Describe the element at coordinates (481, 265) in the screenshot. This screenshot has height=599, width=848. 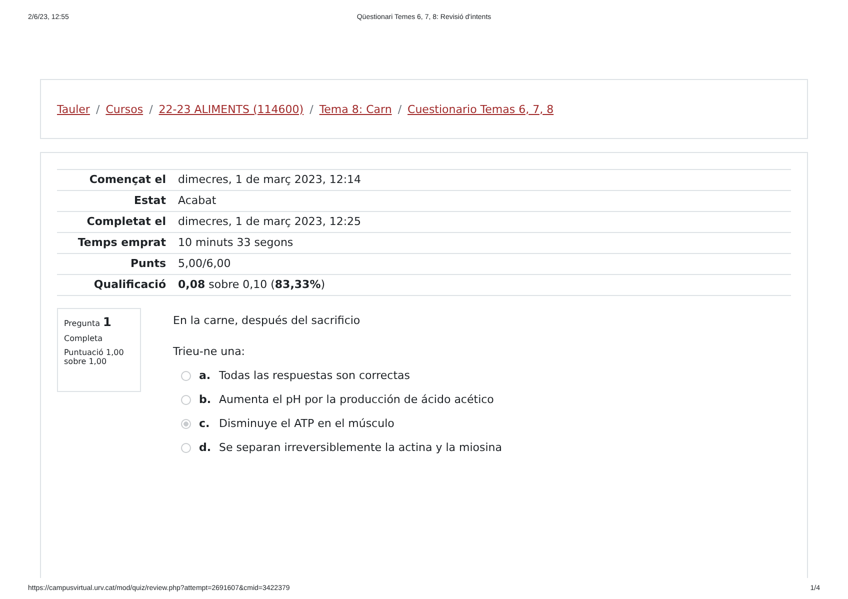
I see `summary-value: 5,00/6,00` at that location.